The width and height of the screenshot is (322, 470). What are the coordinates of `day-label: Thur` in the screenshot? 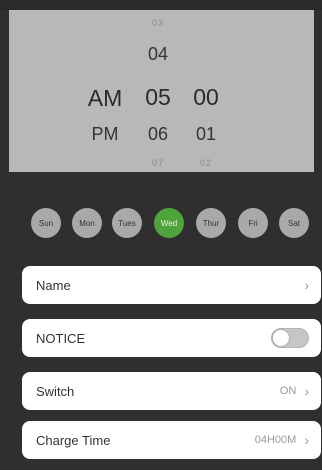 It's located at (211, 223).